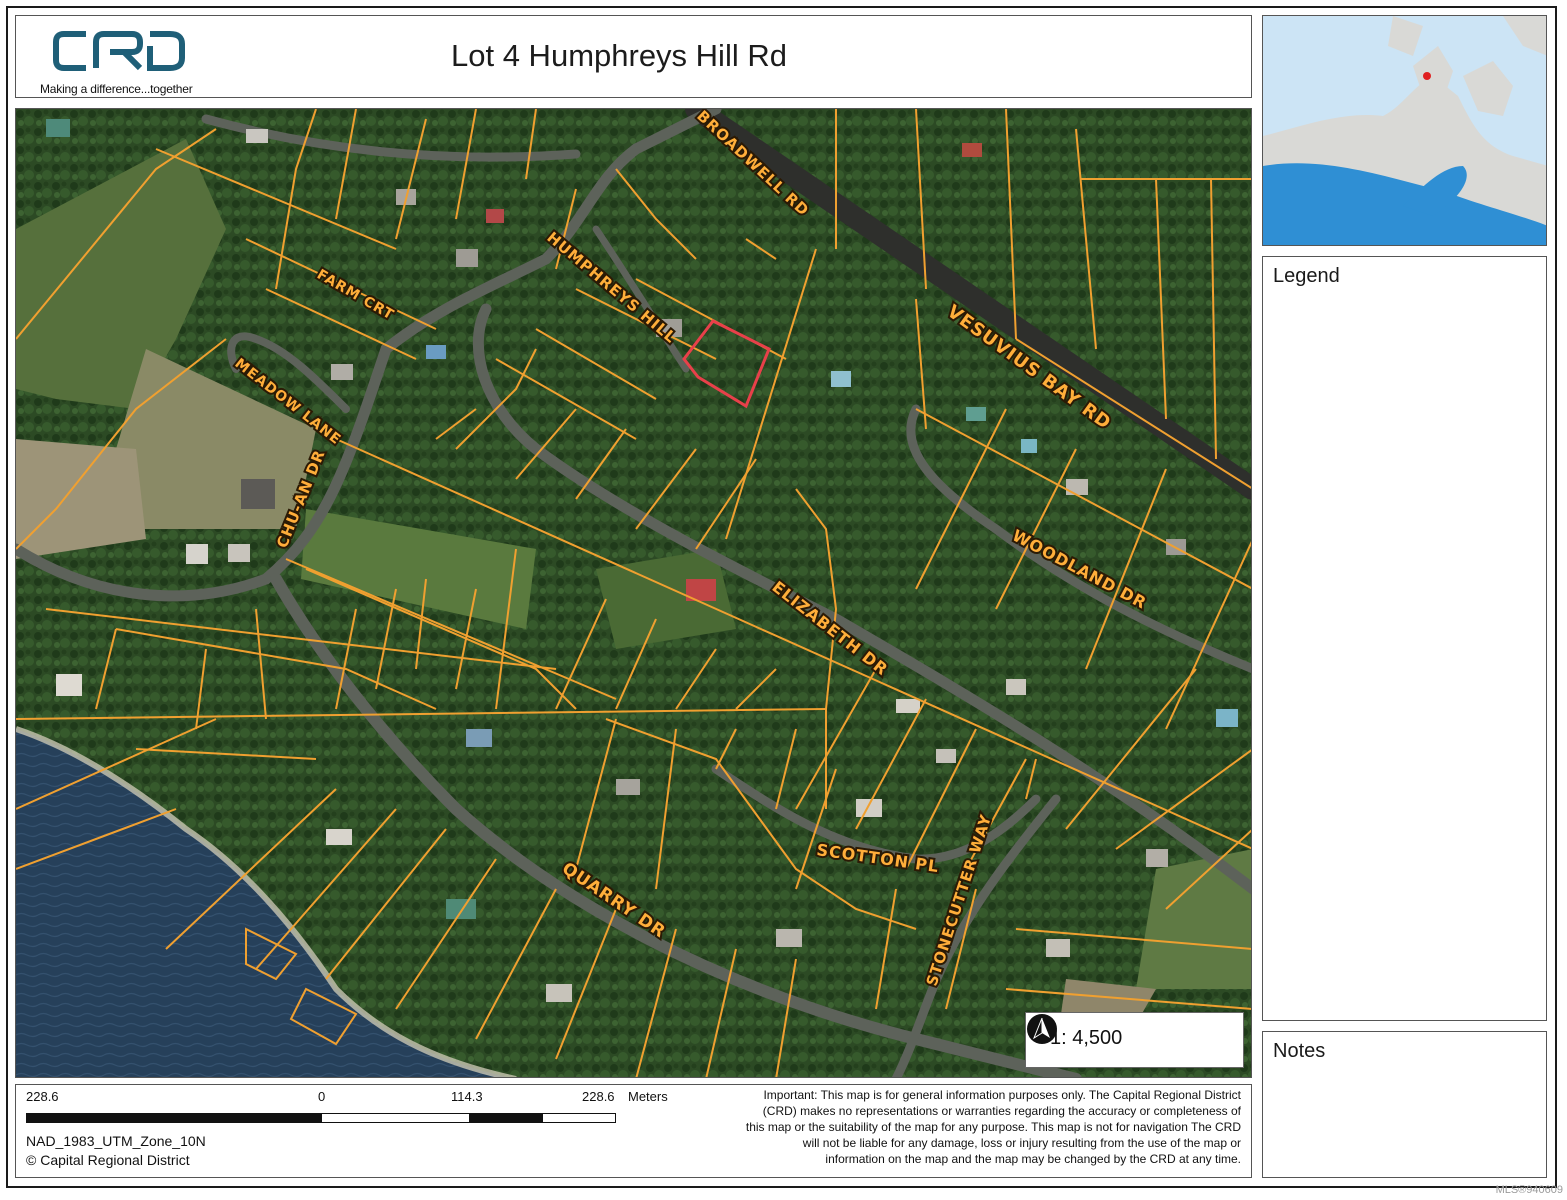 The image size is (1567, 1200). What do you see at coordinates (116, 1141) in the screenshot?
I see `projection-label: NAD_1983_UTM_Zone_10N` at bounding box center [116, 1141].